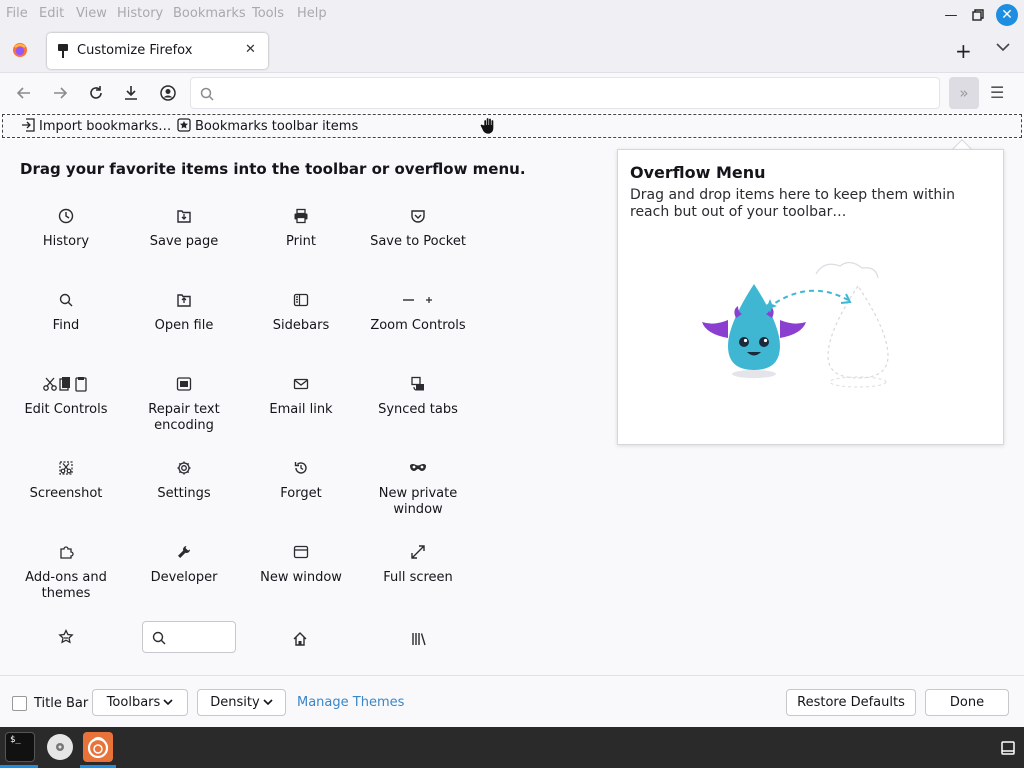 The height and width of the screenshot is (768, 1024). Describe the element at coordinates (418, 471) in the screenshot. I see `private-mask-icon` at that location.